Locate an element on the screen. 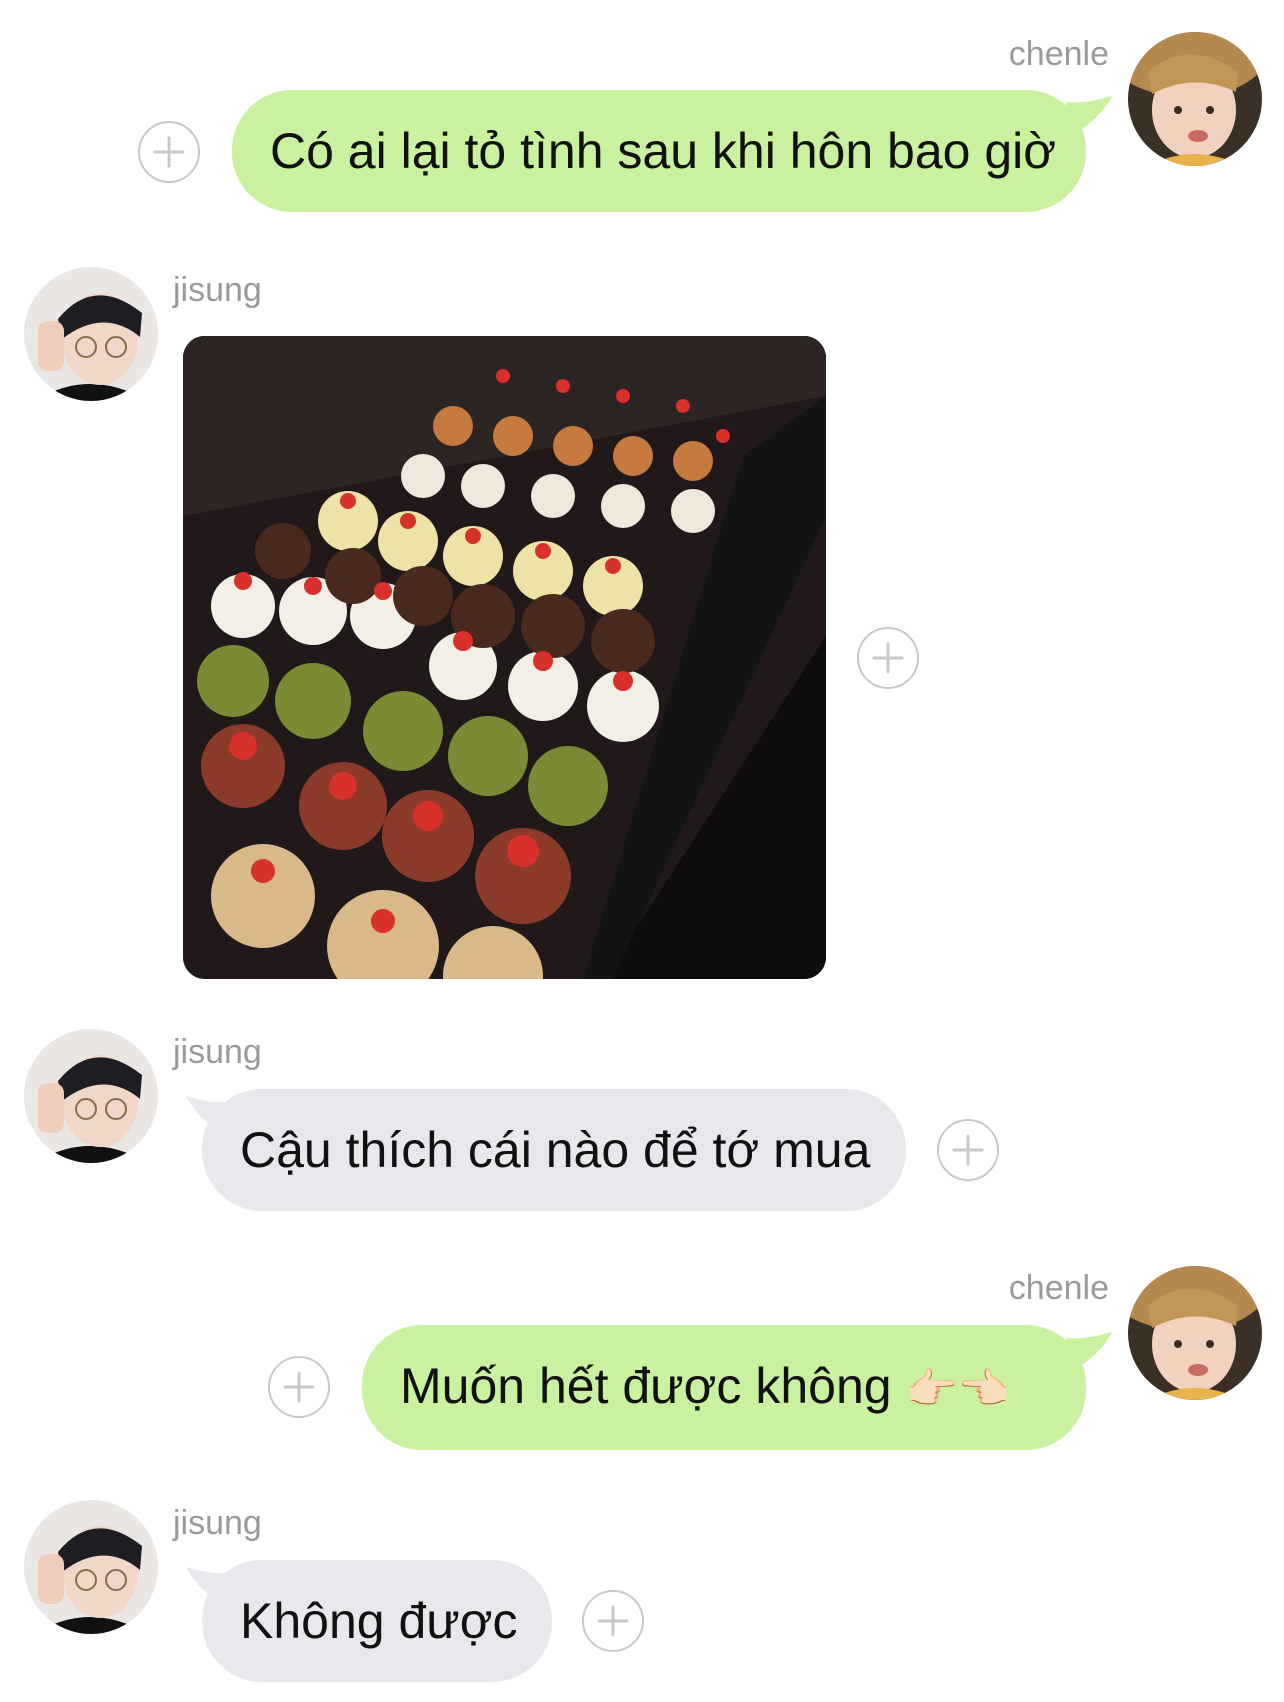 This screenshot has height=1702, width=1284. message-text: Không được is located at coordinates (379, 1621).